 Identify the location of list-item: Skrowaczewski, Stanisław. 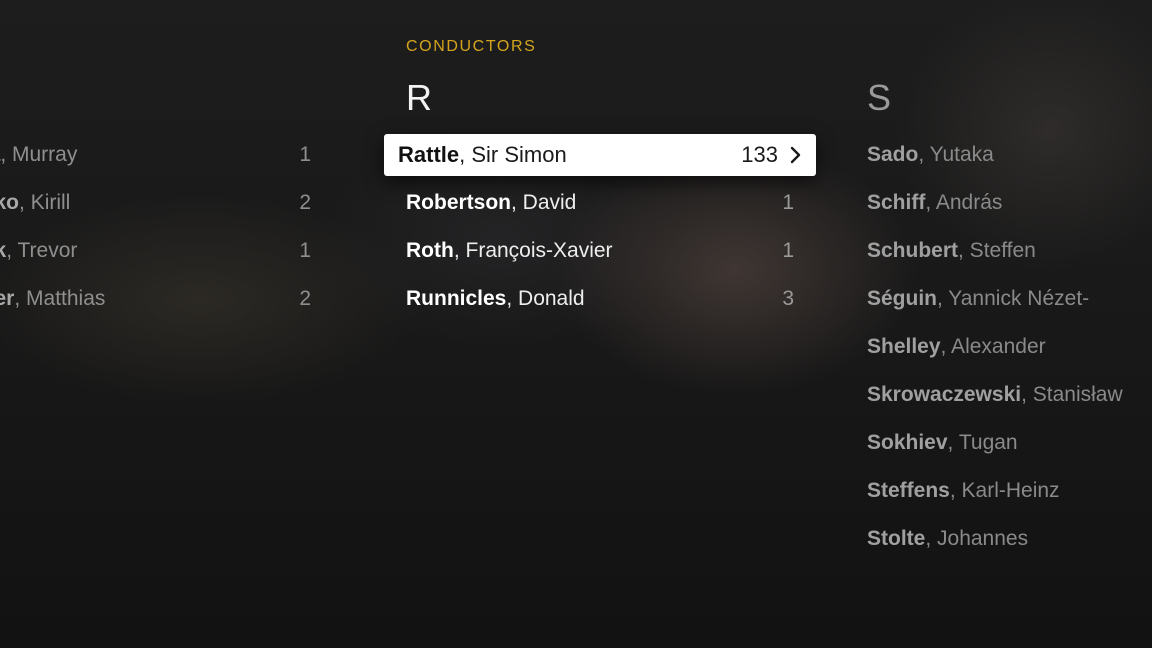
(995, 395).